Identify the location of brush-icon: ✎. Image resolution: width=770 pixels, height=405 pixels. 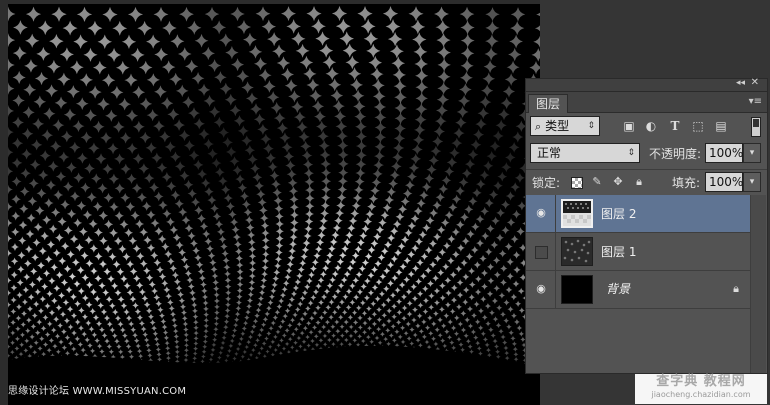
(597, 182).